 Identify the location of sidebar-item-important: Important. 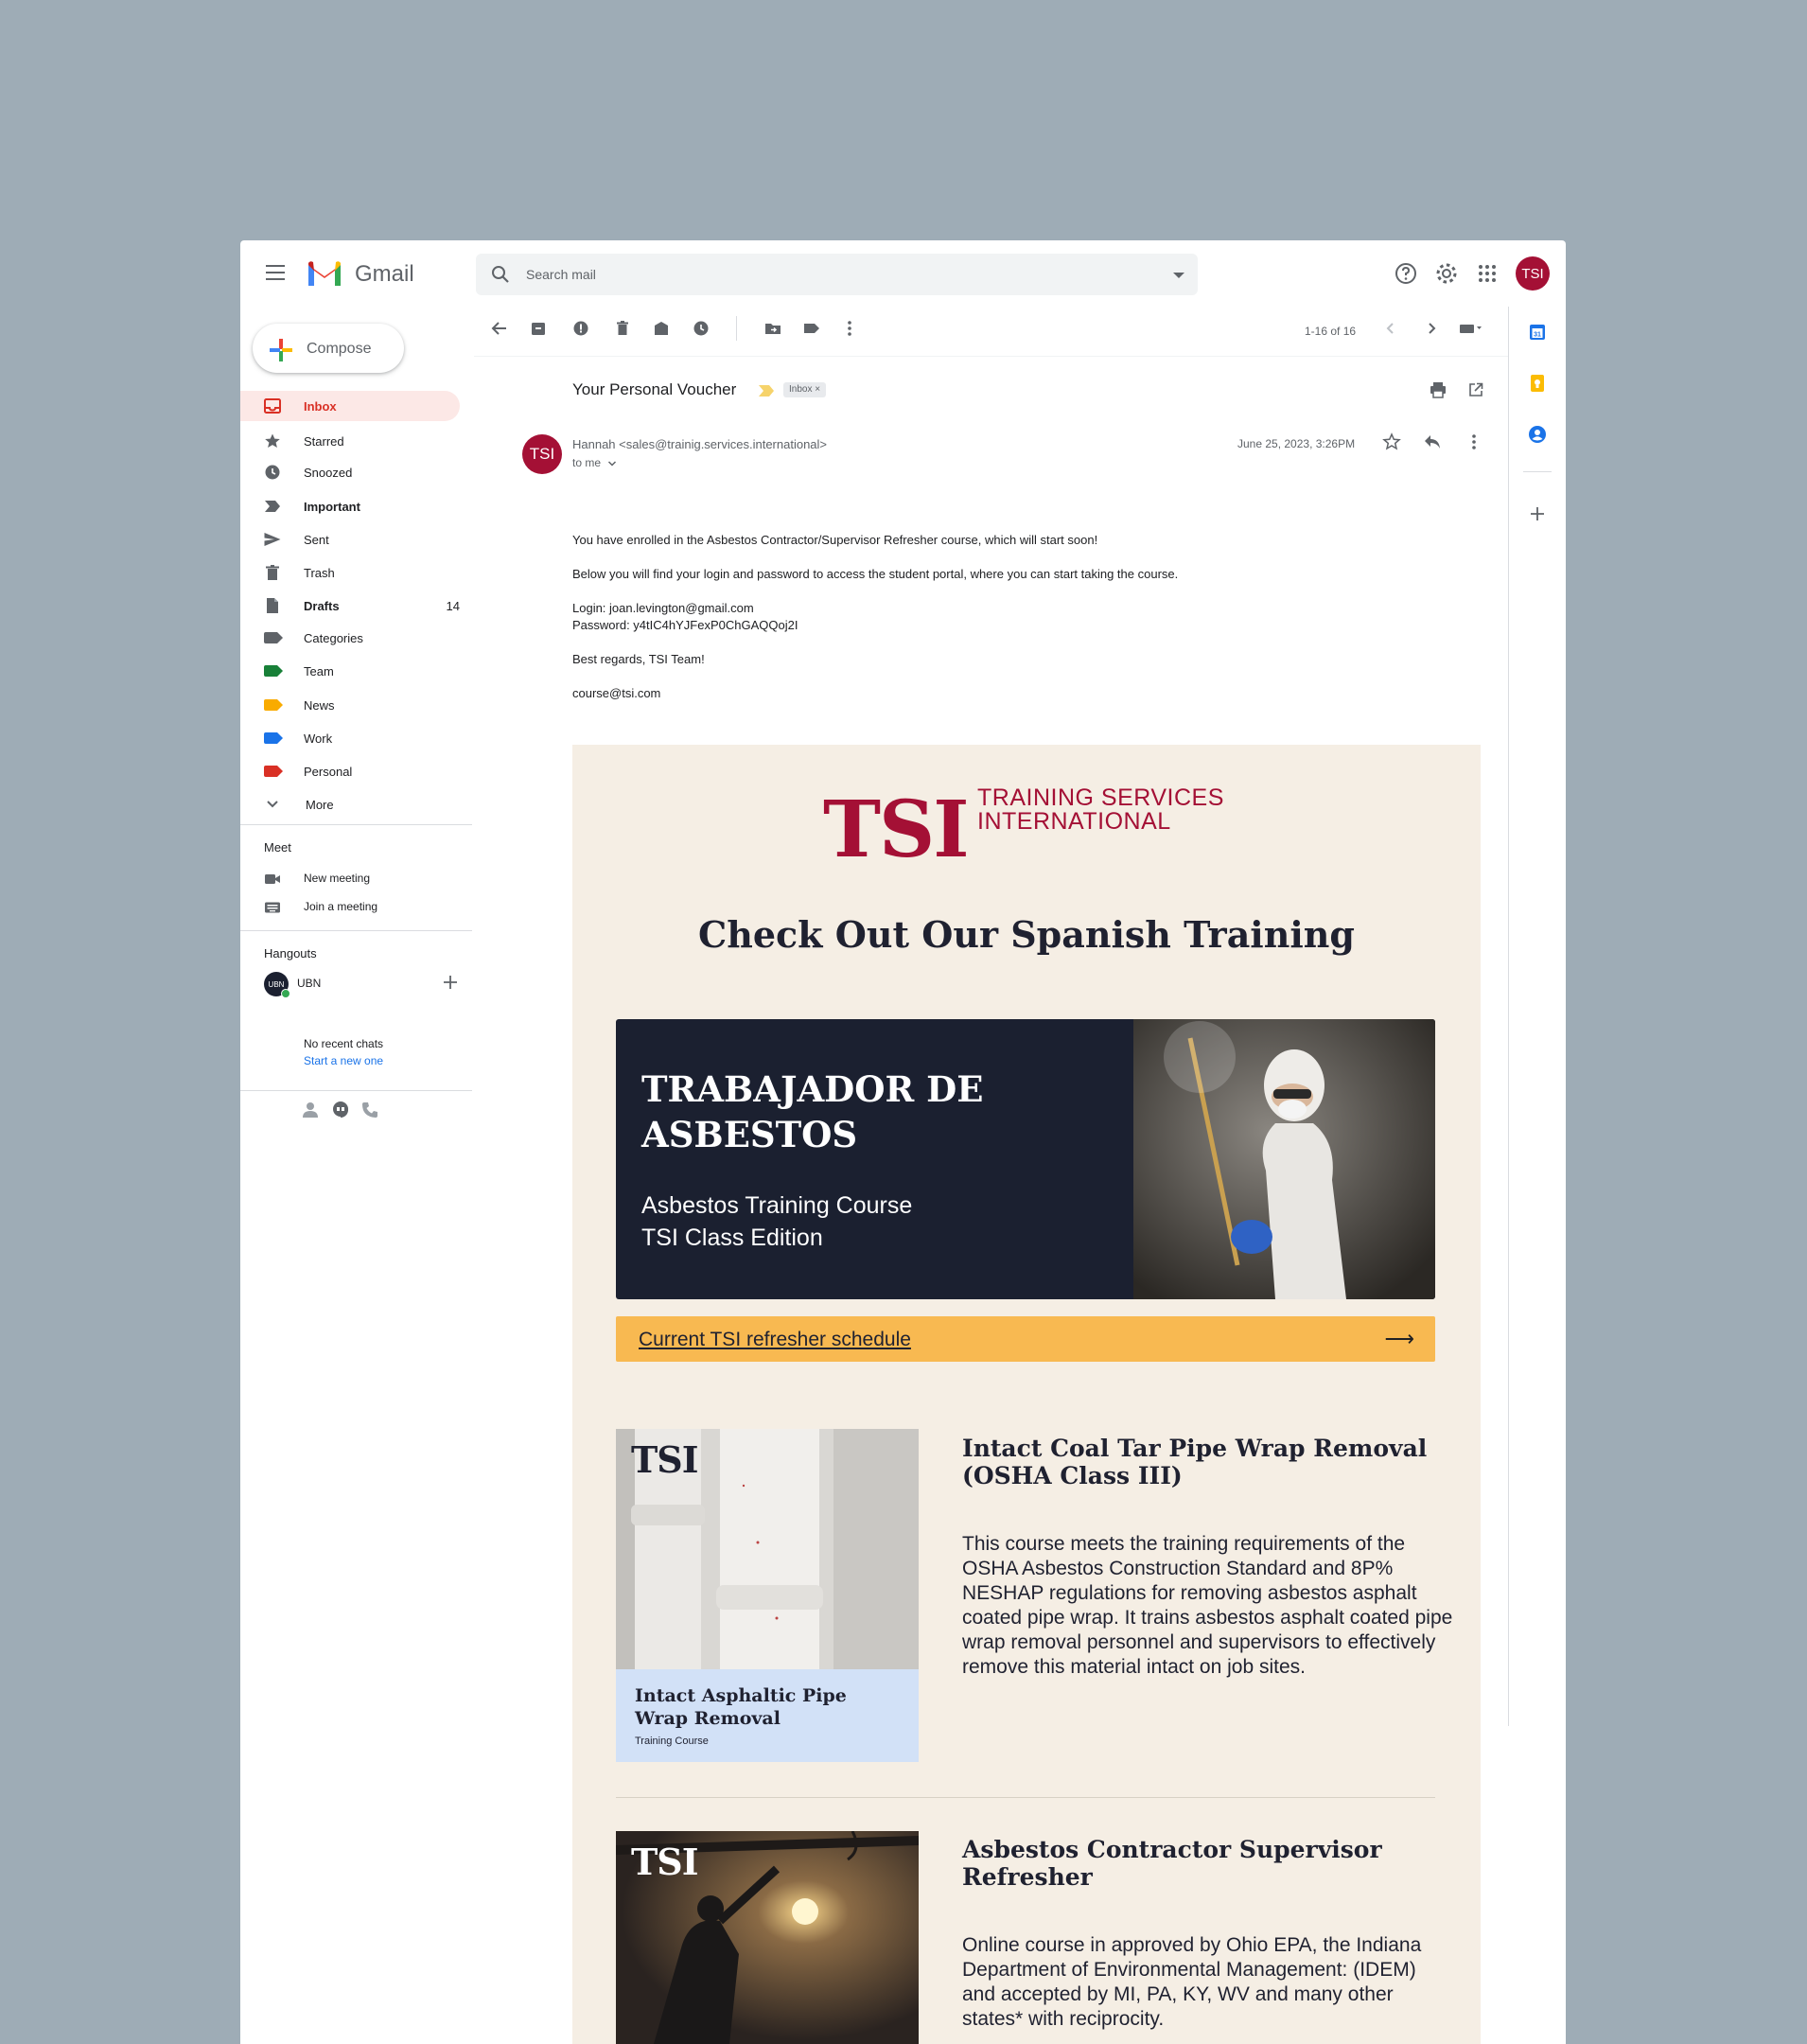
(350, 506).